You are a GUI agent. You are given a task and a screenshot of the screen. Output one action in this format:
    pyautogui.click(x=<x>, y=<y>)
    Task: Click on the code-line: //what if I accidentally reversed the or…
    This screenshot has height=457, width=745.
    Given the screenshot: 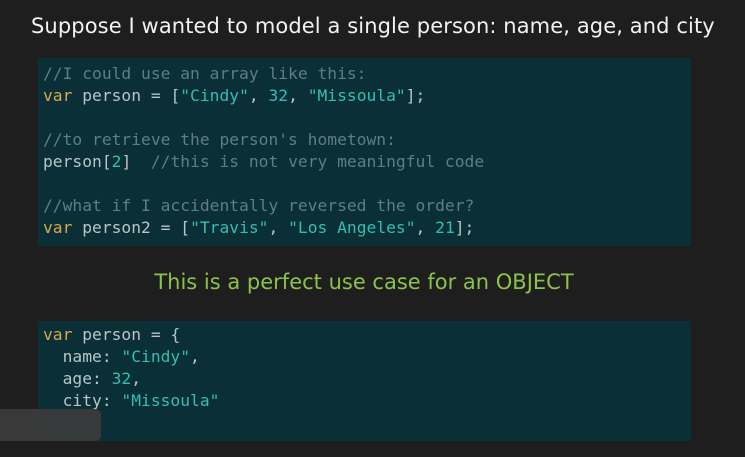 What is the action you would take?
    pyautogui.click(x=367, y=206)
    